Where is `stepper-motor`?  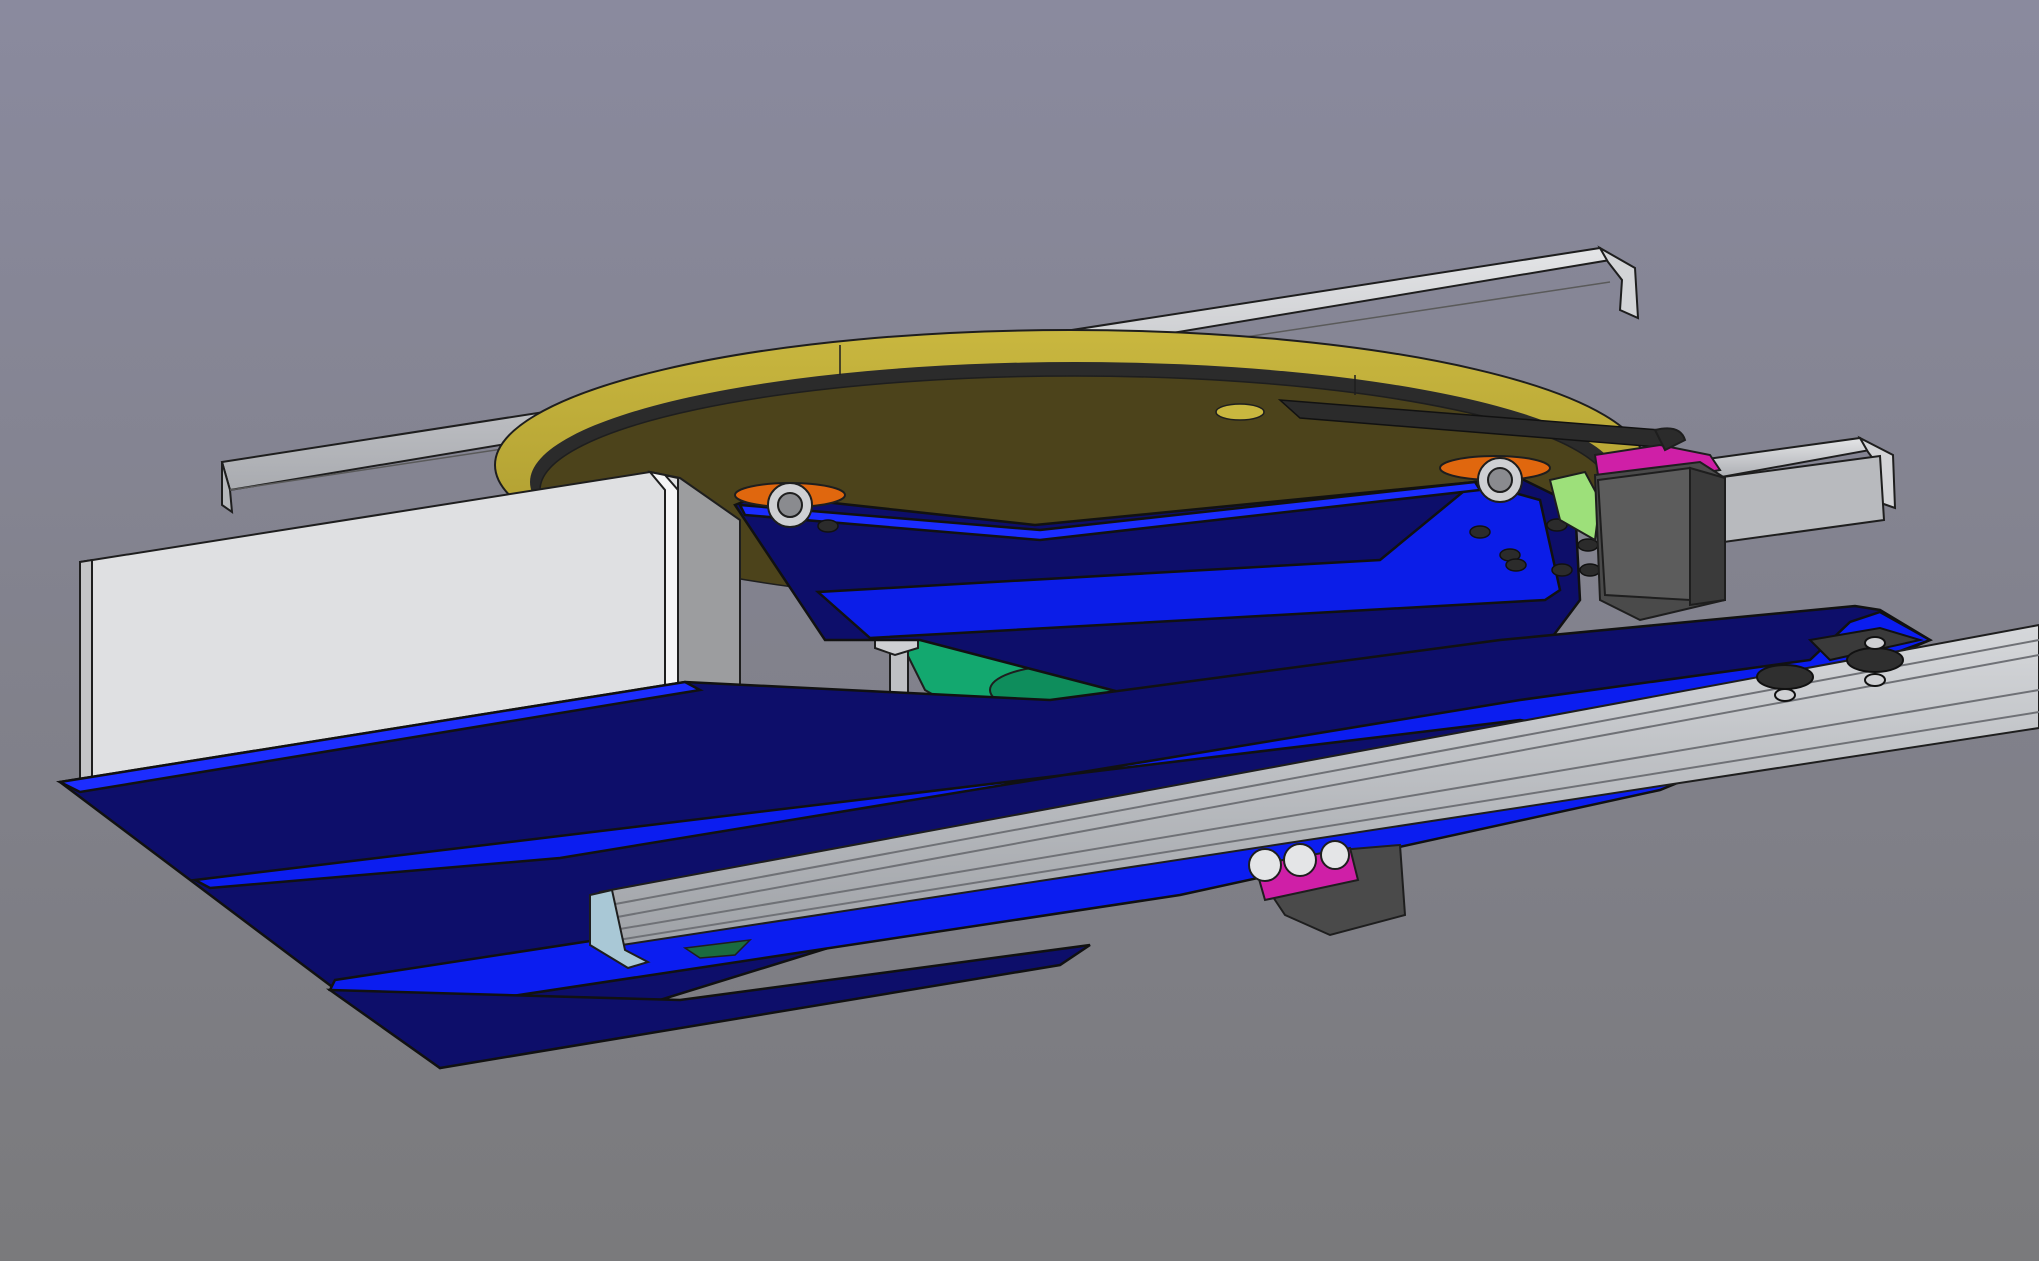 stepper-motor is located at coordinates (1659, 524).